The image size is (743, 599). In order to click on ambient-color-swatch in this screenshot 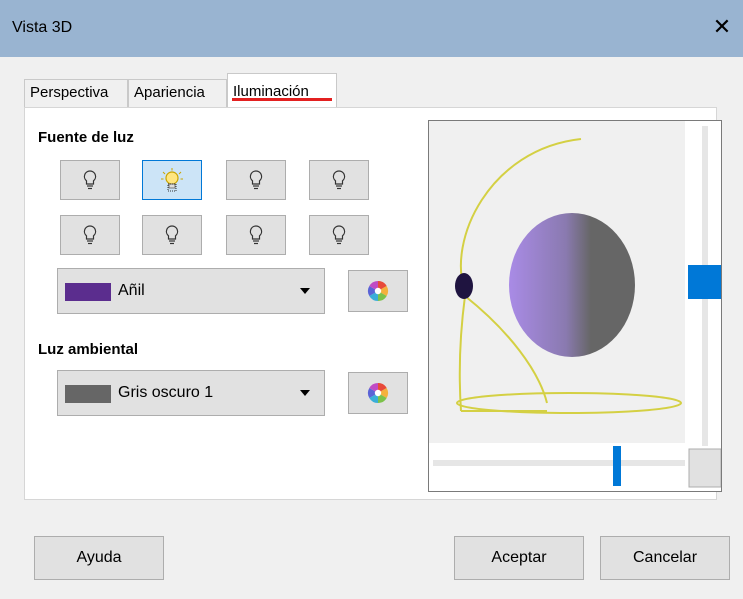, I will do `click(88, 394)`.